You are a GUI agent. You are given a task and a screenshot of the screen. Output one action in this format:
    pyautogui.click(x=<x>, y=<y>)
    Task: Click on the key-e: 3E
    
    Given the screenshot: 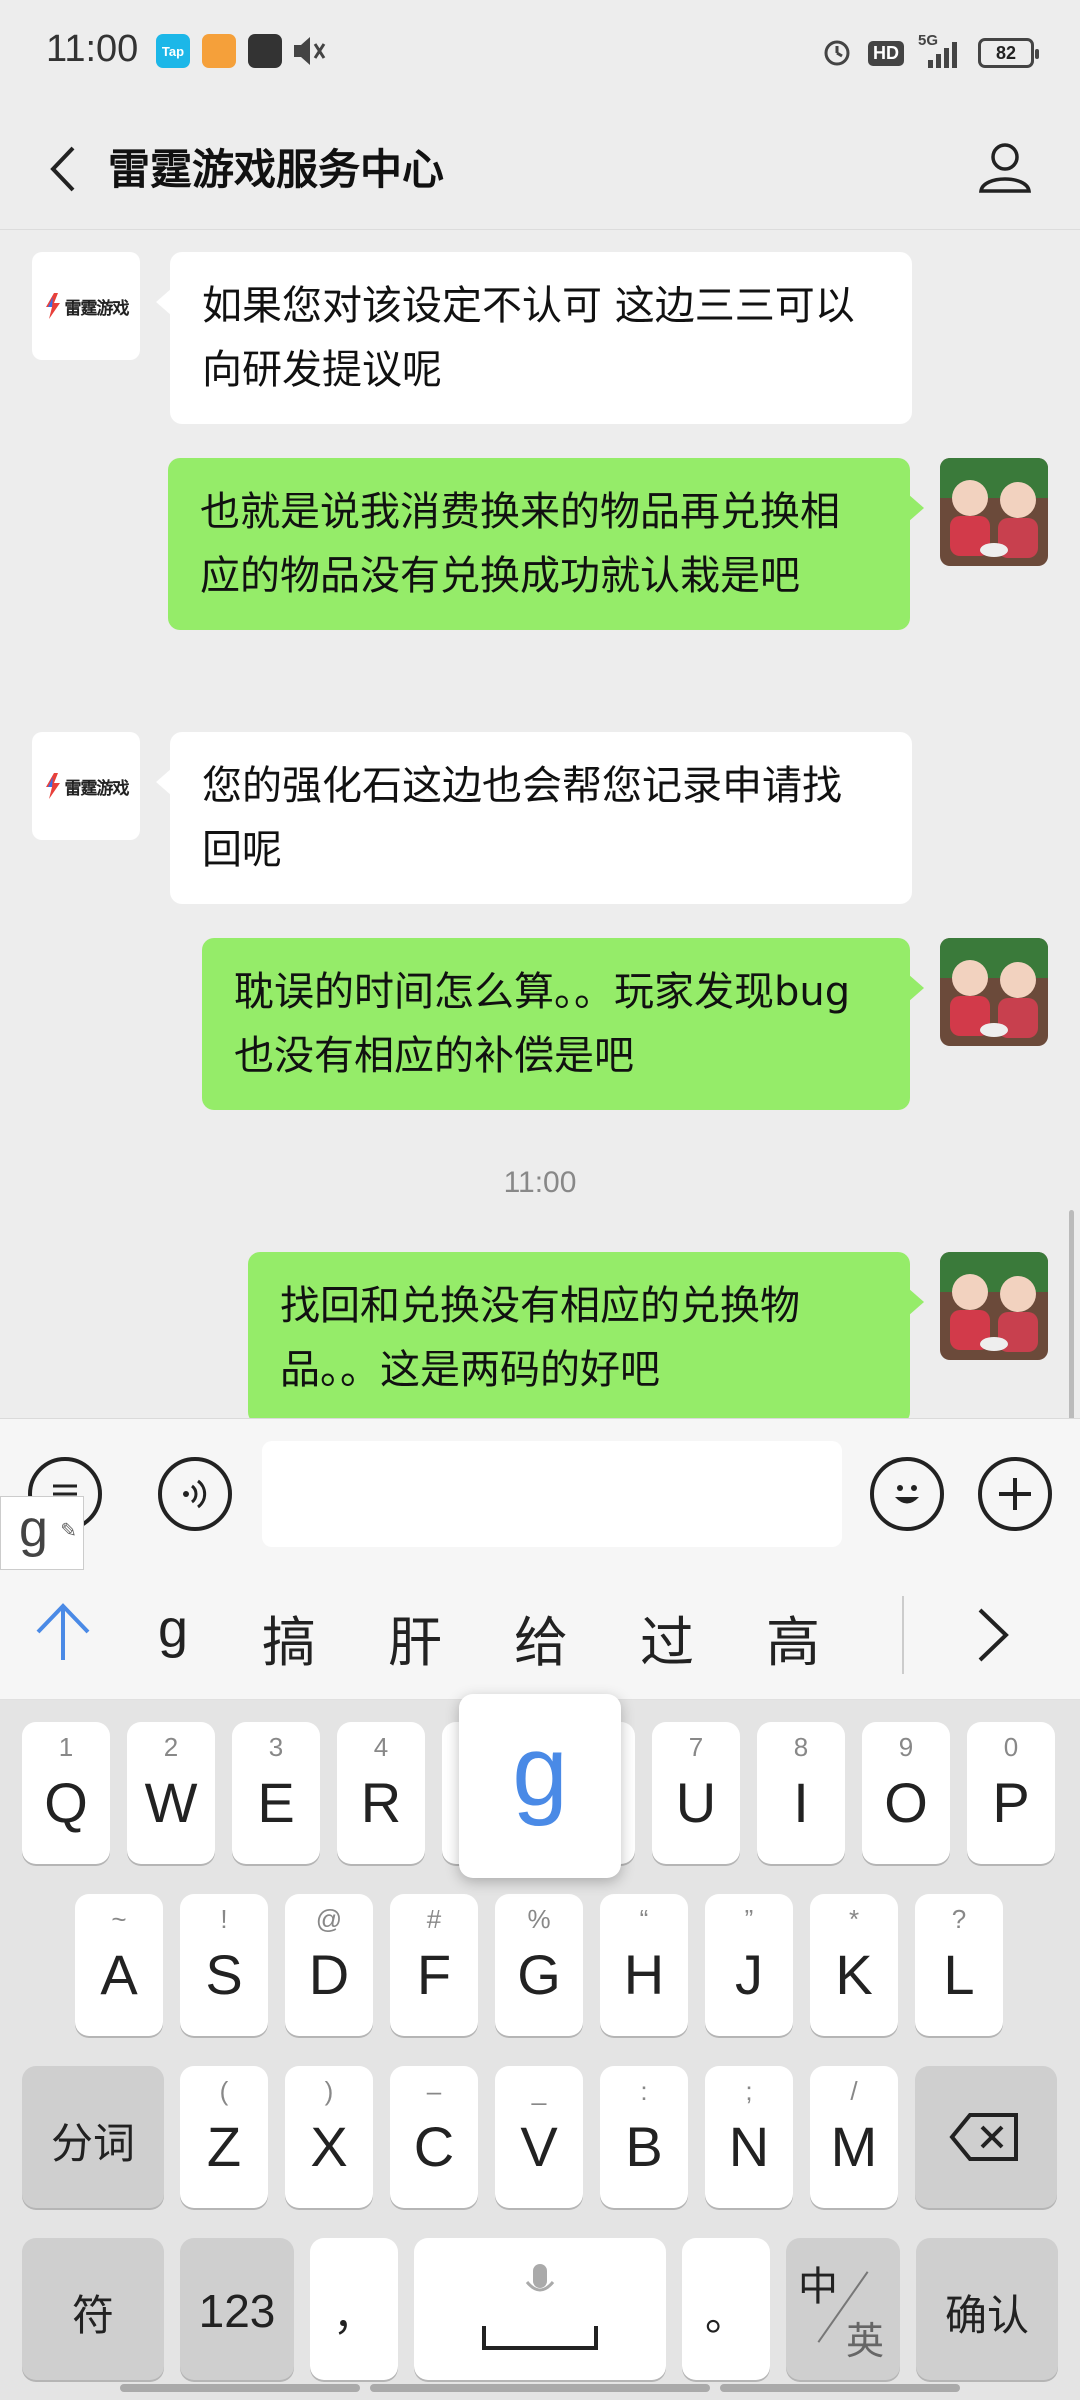 What is the action you would take?
    pyautogui.click(x=276, y=1793)
    